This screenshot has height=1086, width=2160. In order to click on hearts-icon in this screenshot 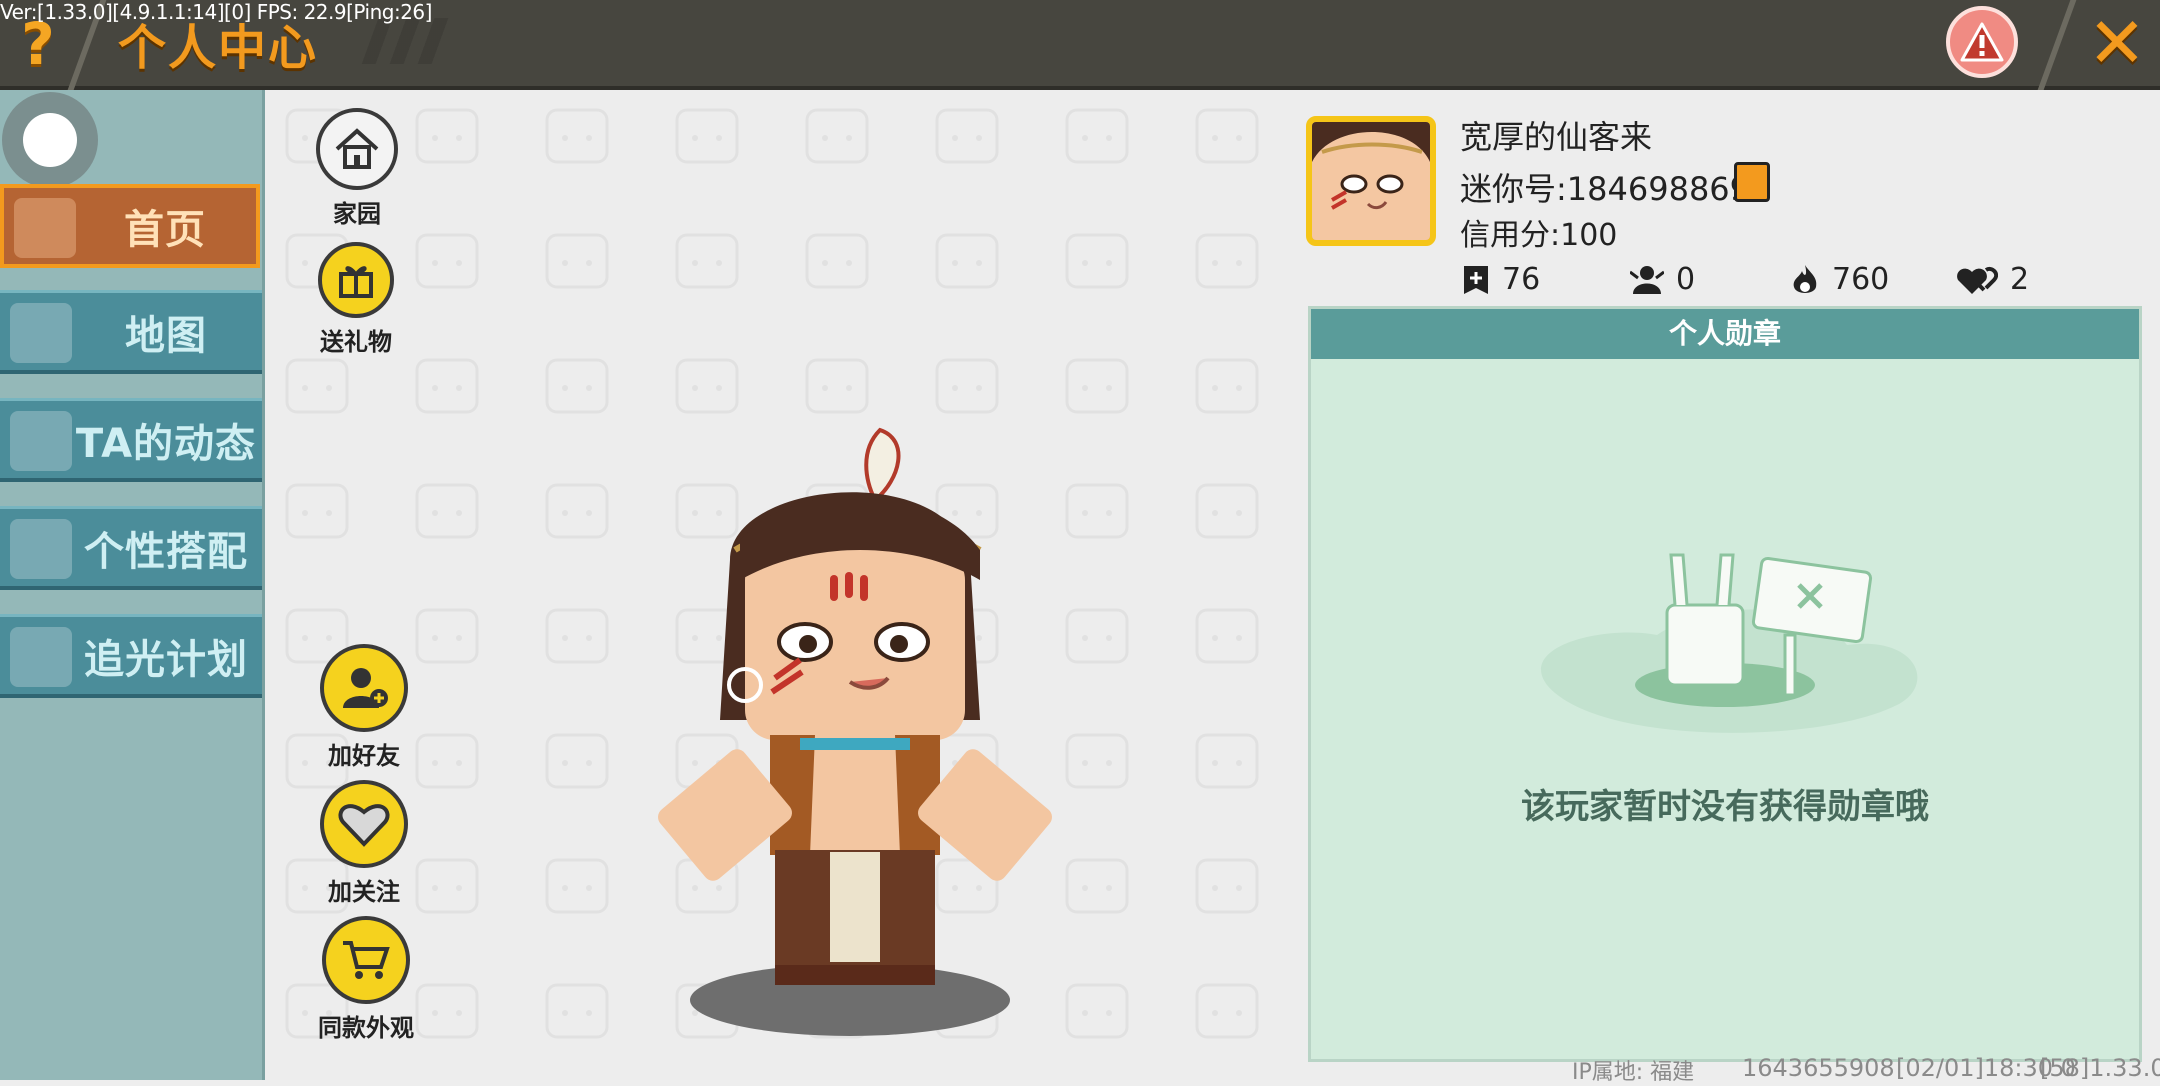, I will do `click(1977, 280)`.